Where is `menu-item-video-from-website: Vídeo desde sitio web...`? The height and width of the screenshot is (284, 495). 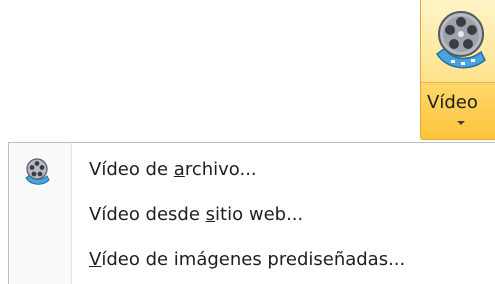
menu-item-video-from-website: Vídeo desde sitio web... is located at coordinates (252, 216).